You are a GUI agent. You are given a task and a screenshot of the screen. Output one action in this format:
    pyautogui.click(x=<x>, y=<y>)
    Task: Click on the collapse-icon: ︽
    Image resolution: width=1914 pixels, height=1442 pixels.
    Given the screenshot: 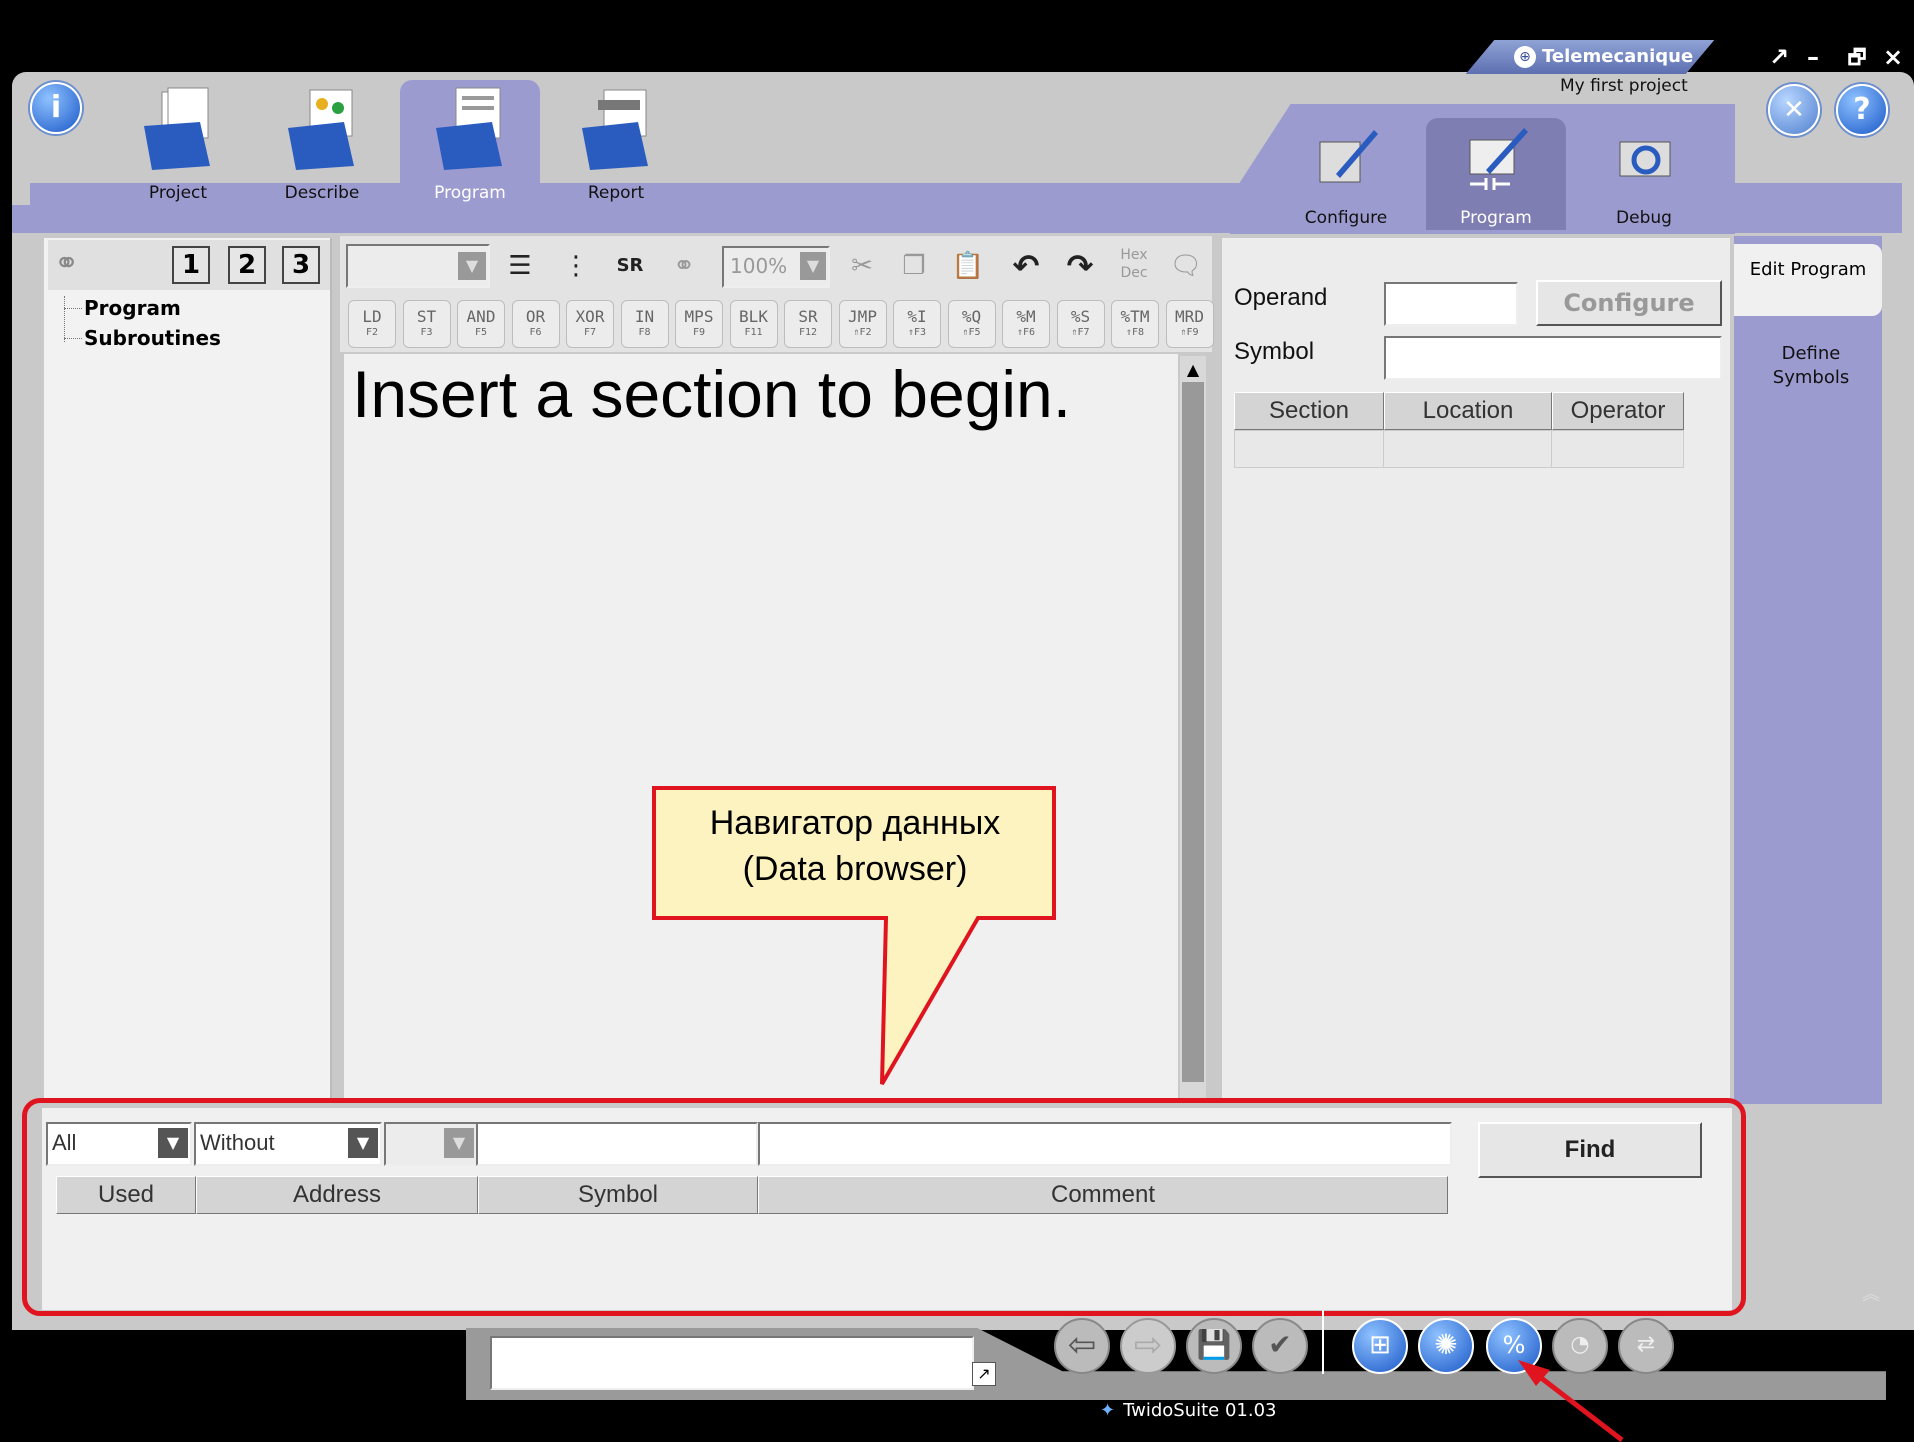 What is the action you would take?
    pyautogui.click(x=1871, y=1293)
    